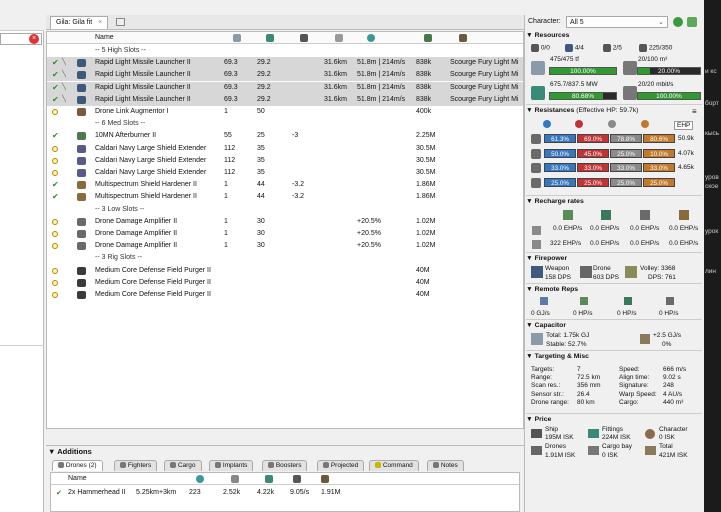 The height and width of the screenshot is (512, 721). What do you see at coordinates (285, 258) in the screenshot?
I see `slot-separator: -- 3 Rig Slots --` at bounding box center [285, 258].